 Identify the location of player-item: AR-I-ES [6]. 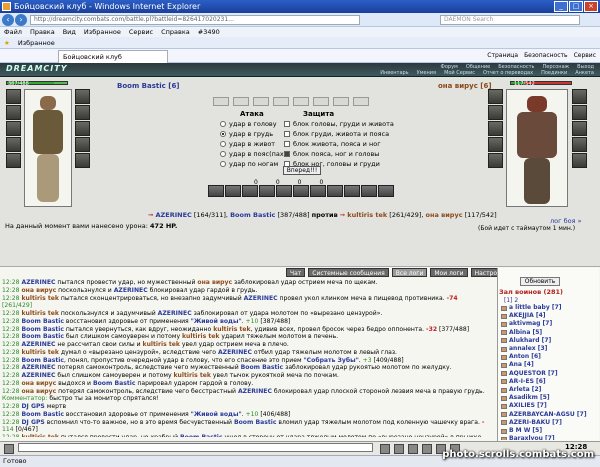
(549, 382).